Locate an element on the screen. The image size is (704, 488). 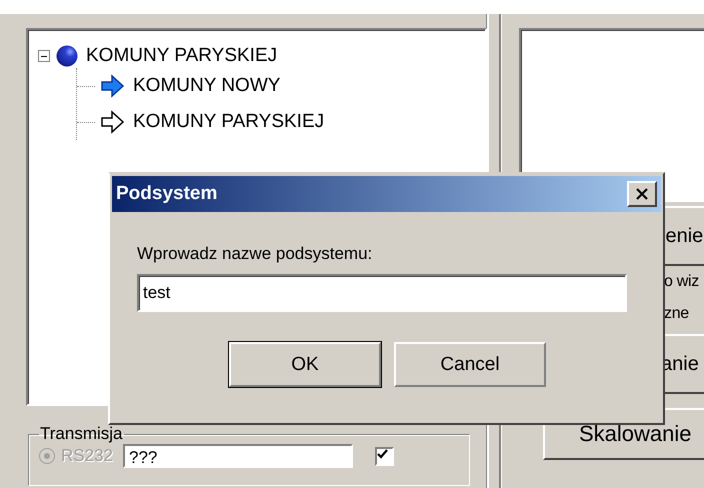
prompt-text: Wprowadz nazwe podsystemu: is located at coordinates (255, 254).